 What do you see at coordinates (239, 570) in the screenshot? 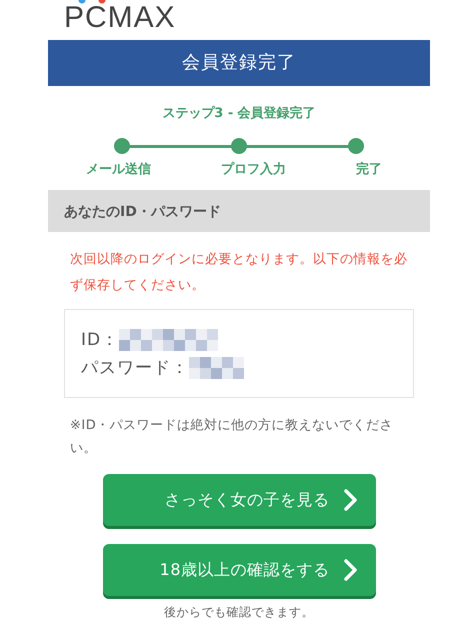
I see `action-button: 18歳以上の確認をする` at bounding box center [239, 570].